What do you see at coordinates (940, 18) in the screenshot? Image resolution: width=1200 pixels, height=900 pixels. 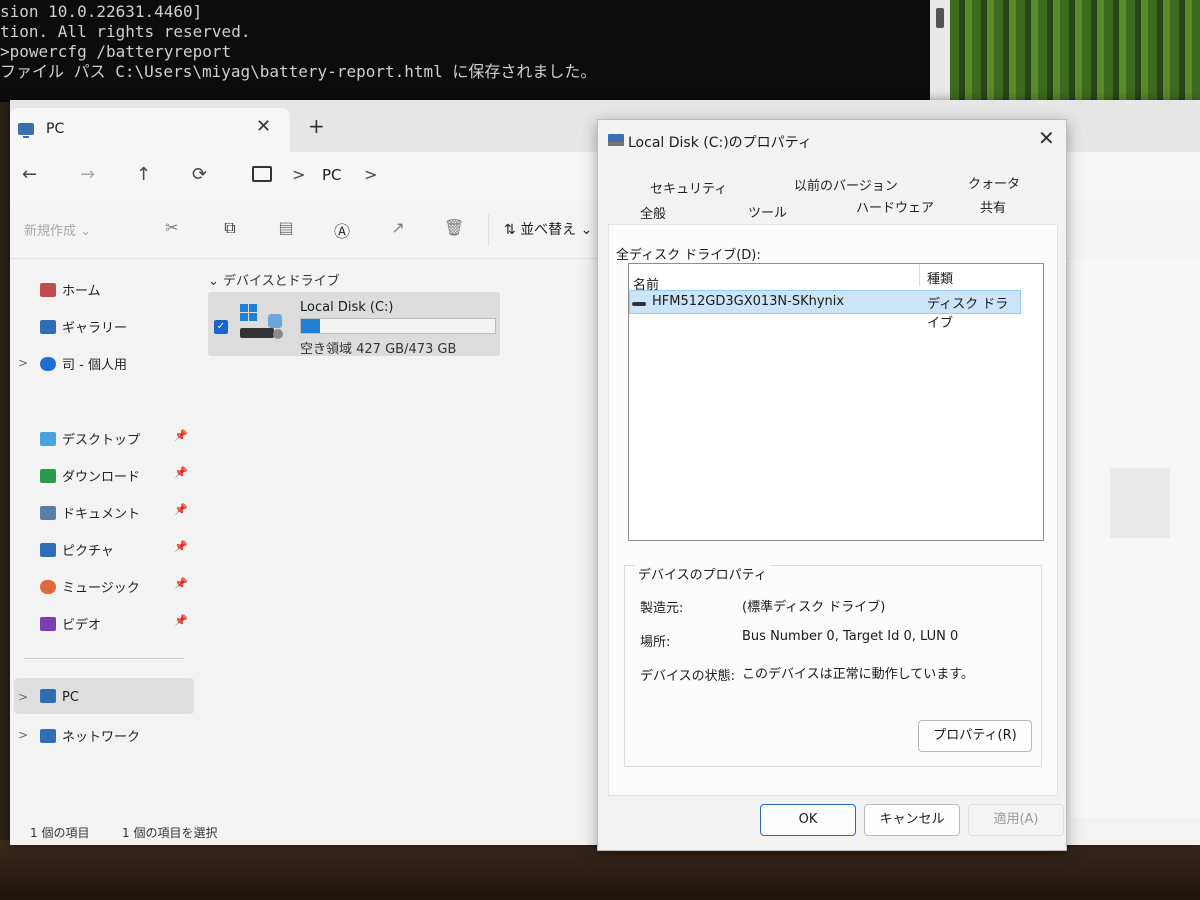 I see `scrollbar-thumb` at bounding box center [940, 18].